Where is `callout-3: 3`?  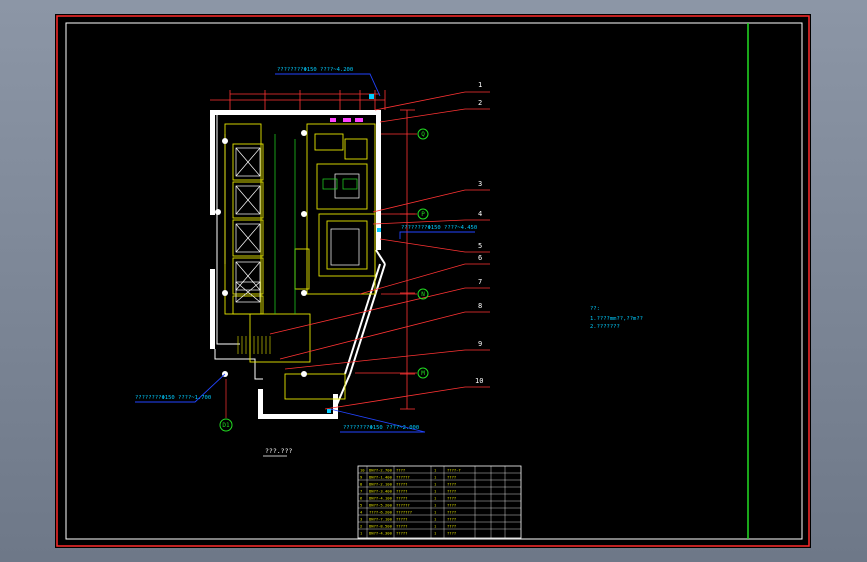
callout-3: 3 is located at coordinates (480, 184).